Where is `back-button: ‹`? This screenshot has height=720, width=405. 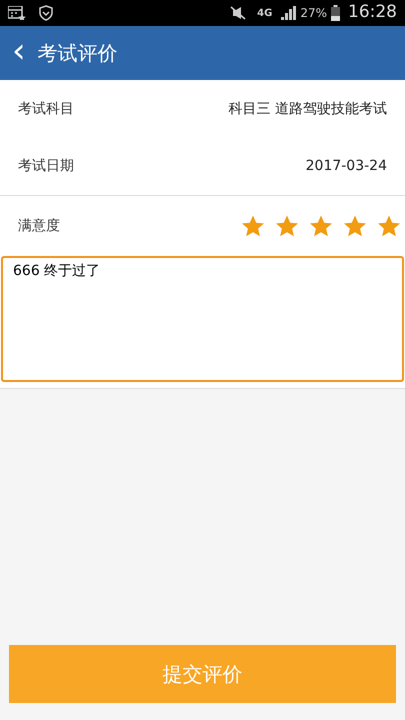 back-button: ‹ is located at coordinates (19, 53).